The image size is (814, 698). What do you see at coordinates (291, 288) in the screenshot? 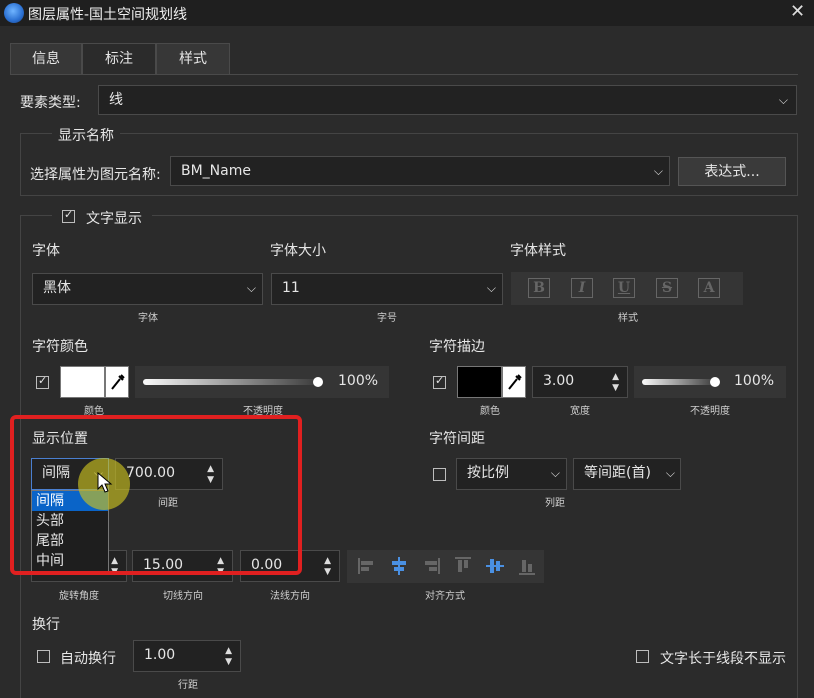
I see `font-size-value: 11` at bounding box center [291, 288].